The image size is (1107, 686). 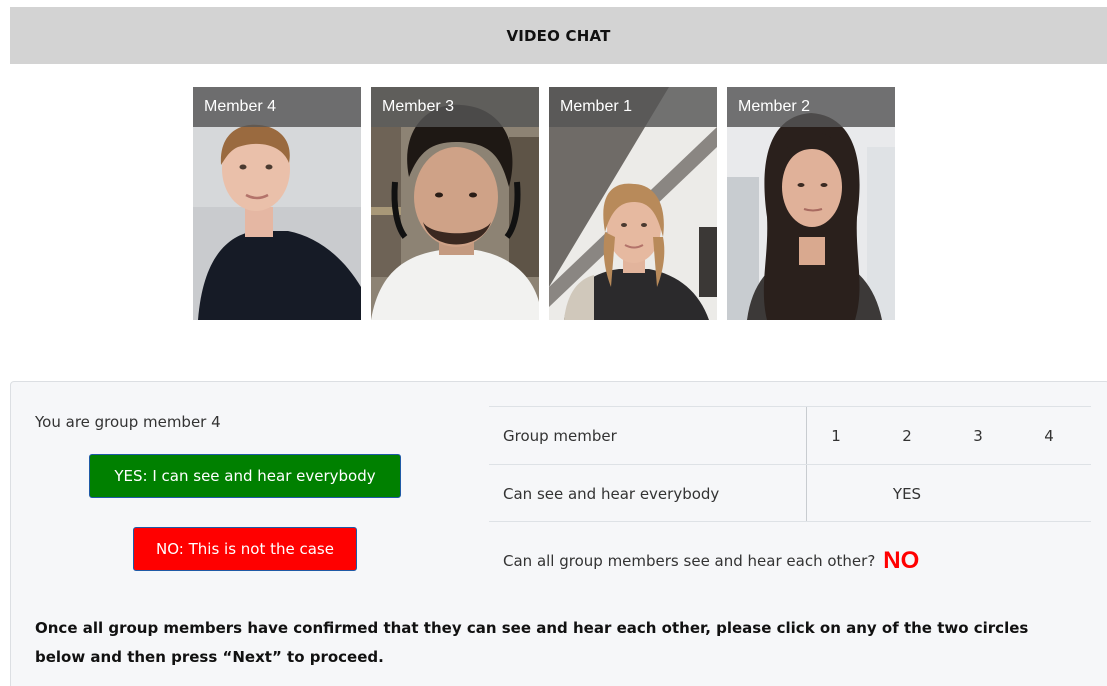 I want to click on group-status-answer: NO, so click(x=901, y=560).